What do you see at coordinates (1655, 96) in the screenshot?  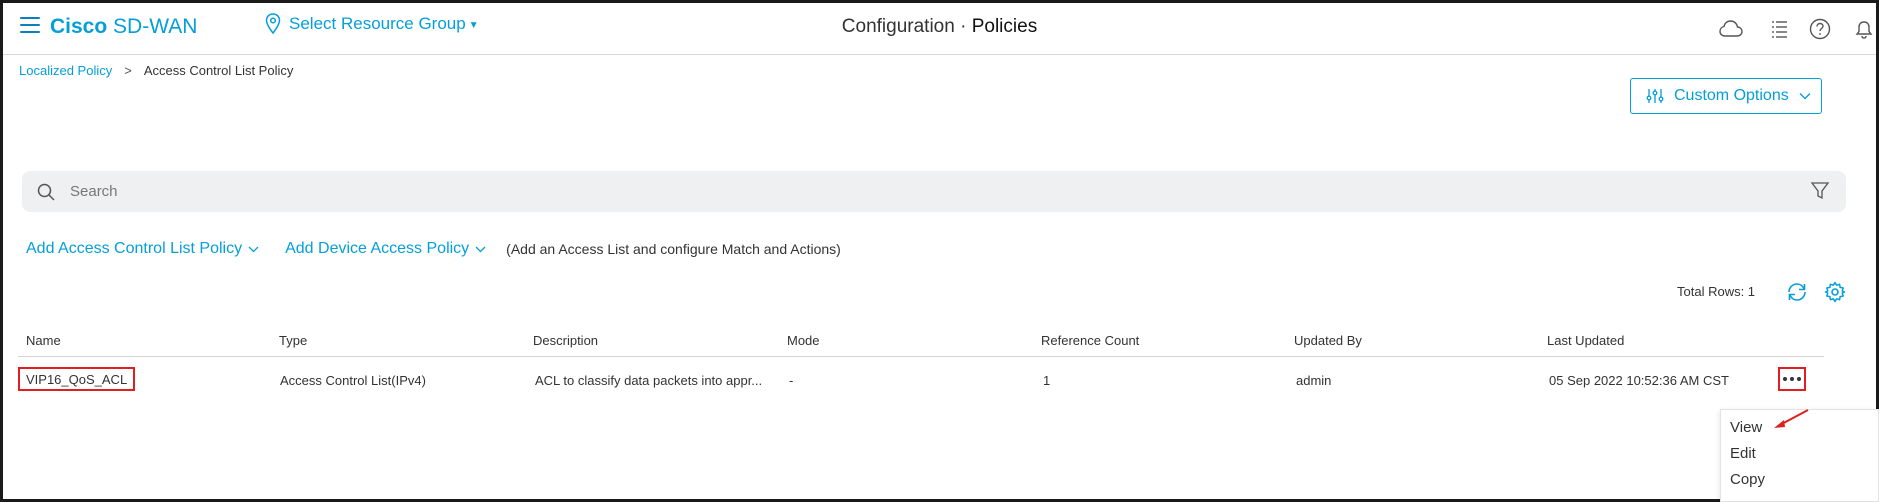 I see `sliders-icon` at bounding box center [1655, 96].